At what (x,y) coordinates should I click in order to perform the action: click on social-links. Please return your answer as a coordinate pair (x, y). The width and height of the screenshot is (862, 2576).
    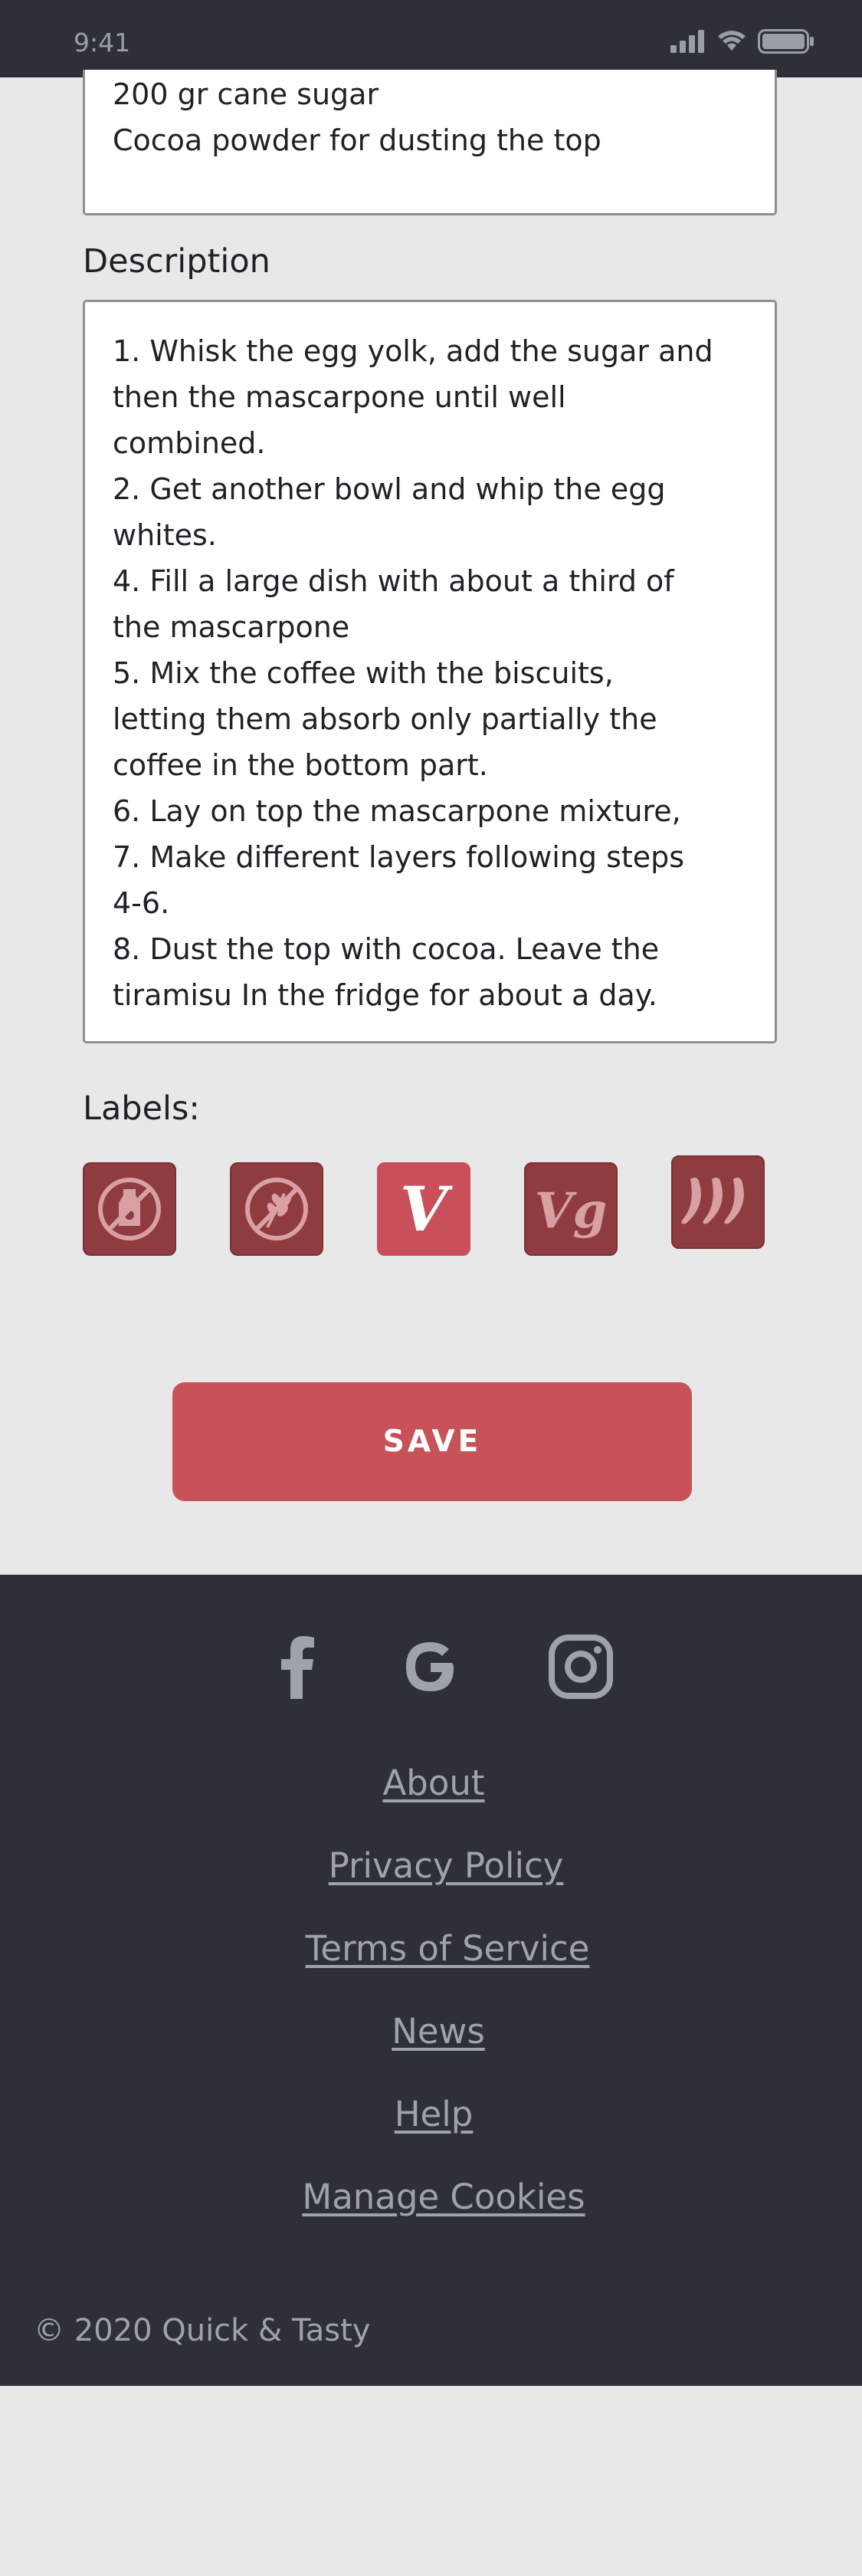
    Looking at the image, I should click on (431, 1666).